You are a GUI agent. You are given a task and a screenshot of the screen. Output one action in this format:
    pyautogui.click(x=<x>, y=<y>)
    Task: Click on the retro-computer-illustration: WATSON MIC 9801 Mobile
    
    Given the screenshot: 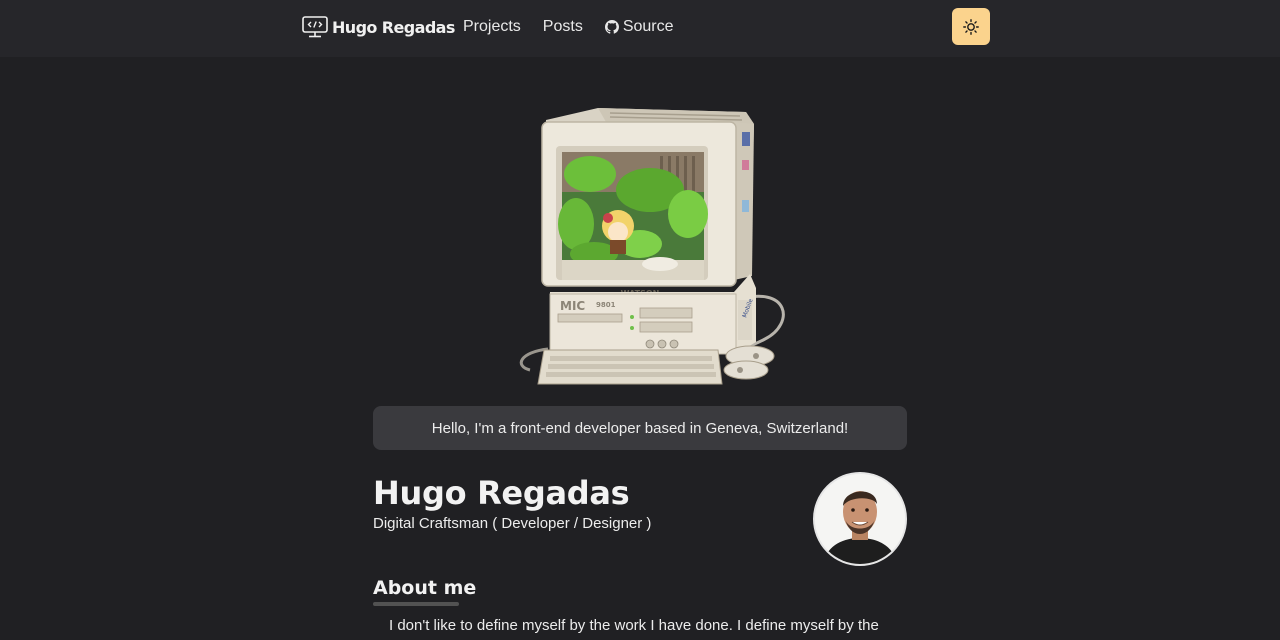 What is the action you would take?
    pyautogui.click(x=652, y=246)
    